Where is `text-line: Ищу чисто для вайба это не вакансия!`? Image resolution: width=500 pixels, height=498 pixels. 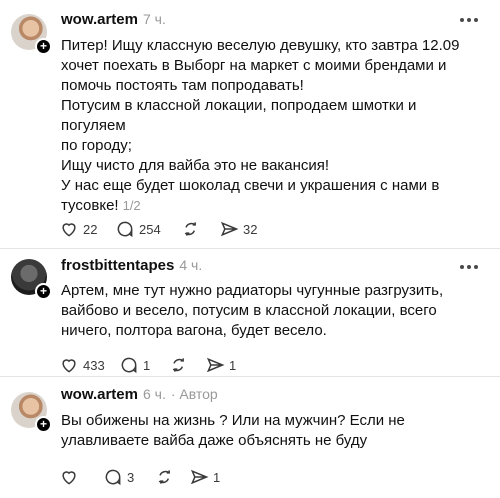
text-line: Ищу чисто для вайба это не вакансия! is located at coordinates (195, 165).